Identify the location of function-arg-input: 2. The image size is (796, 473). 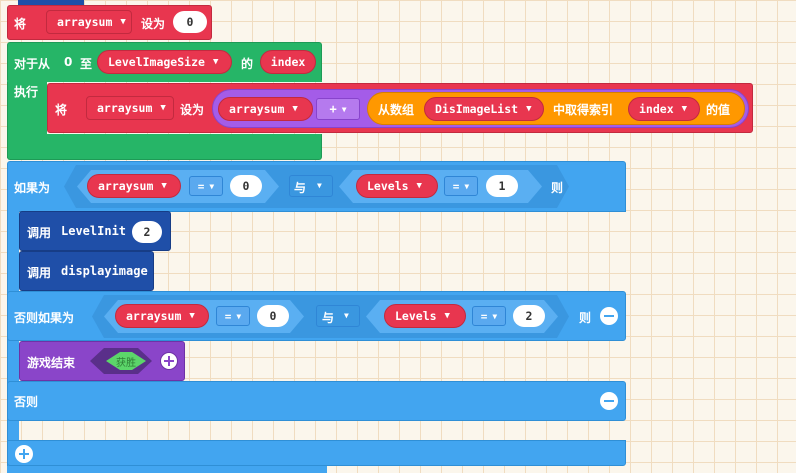
(147, 232).